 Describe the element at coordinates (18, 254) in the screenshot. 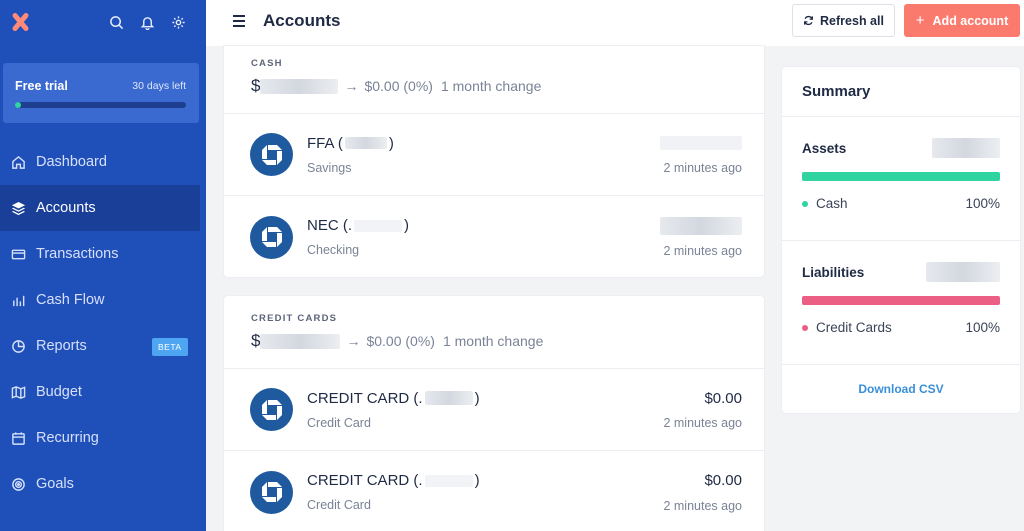

I see `card-icon` at that location.